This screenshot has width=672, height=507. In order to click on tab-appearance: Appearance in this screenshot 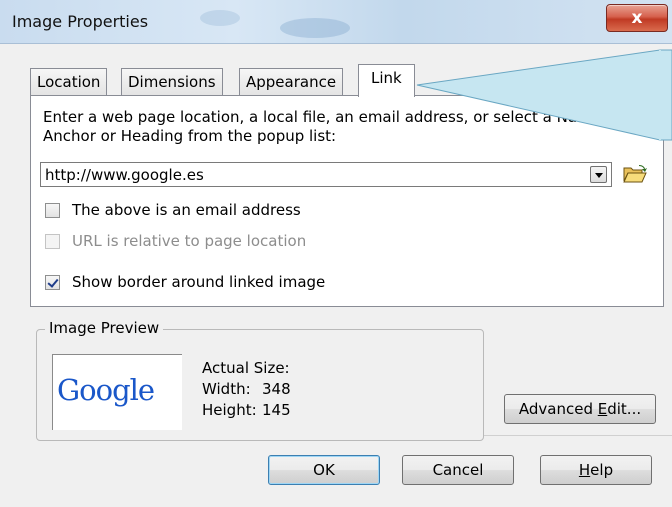, I will do `click(291, 82)`.